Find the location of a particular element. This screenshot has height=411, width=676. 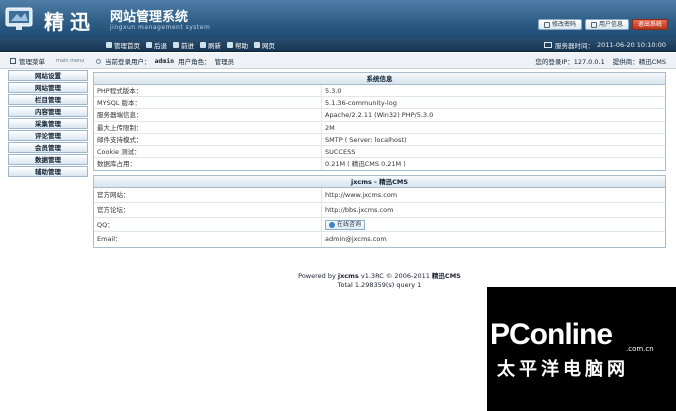

logout-label: 退出系统 is located at coordinates (649, 24).